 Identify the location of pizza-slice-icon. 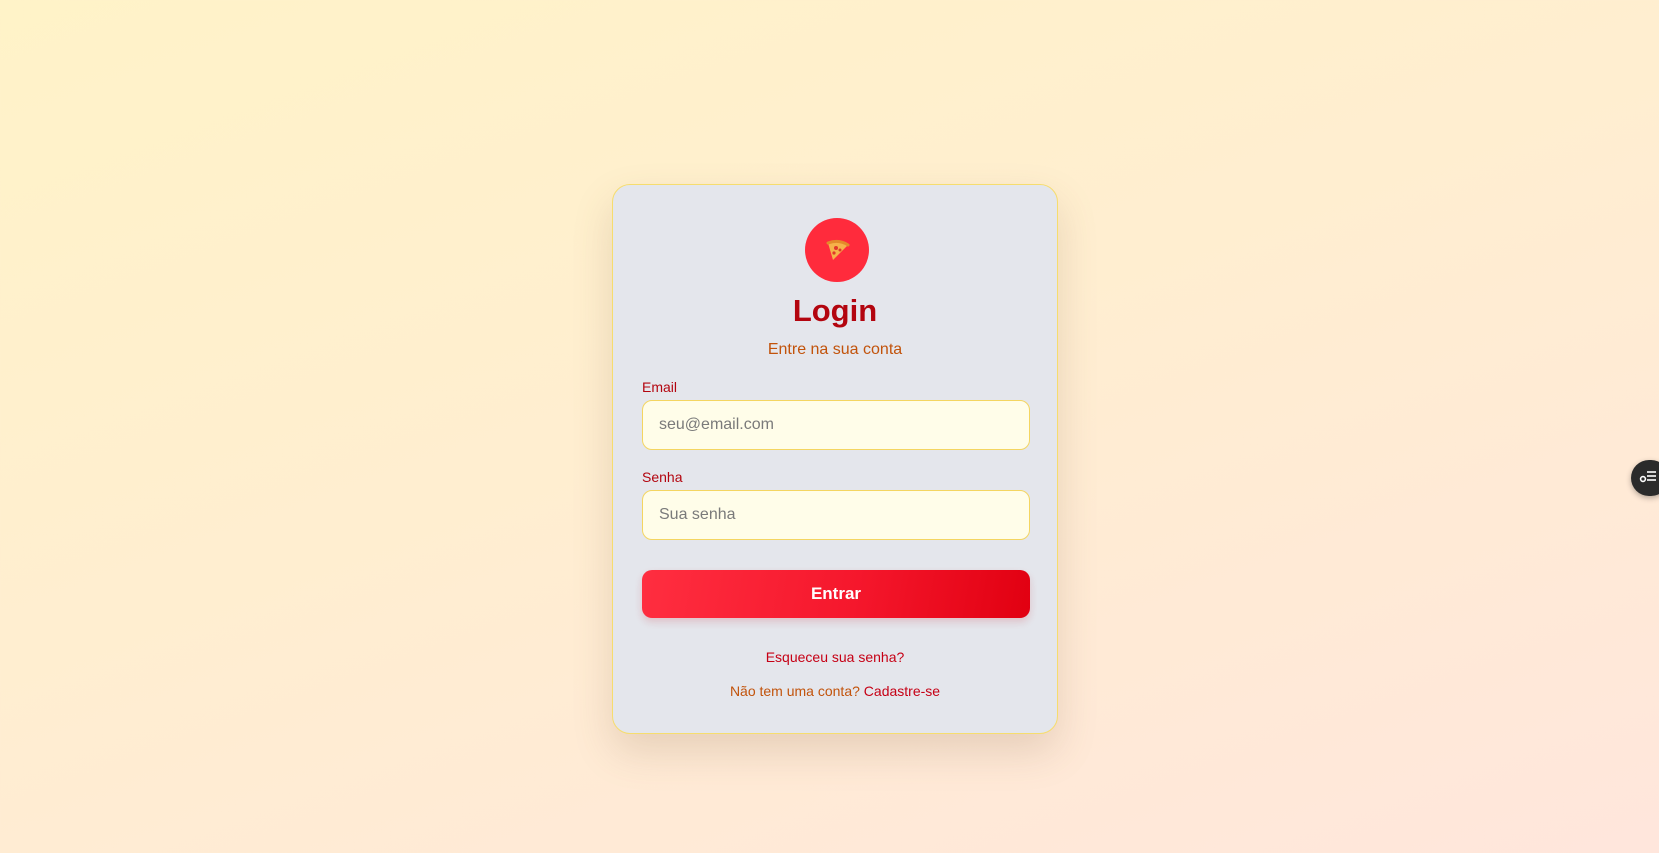
(837, 250).